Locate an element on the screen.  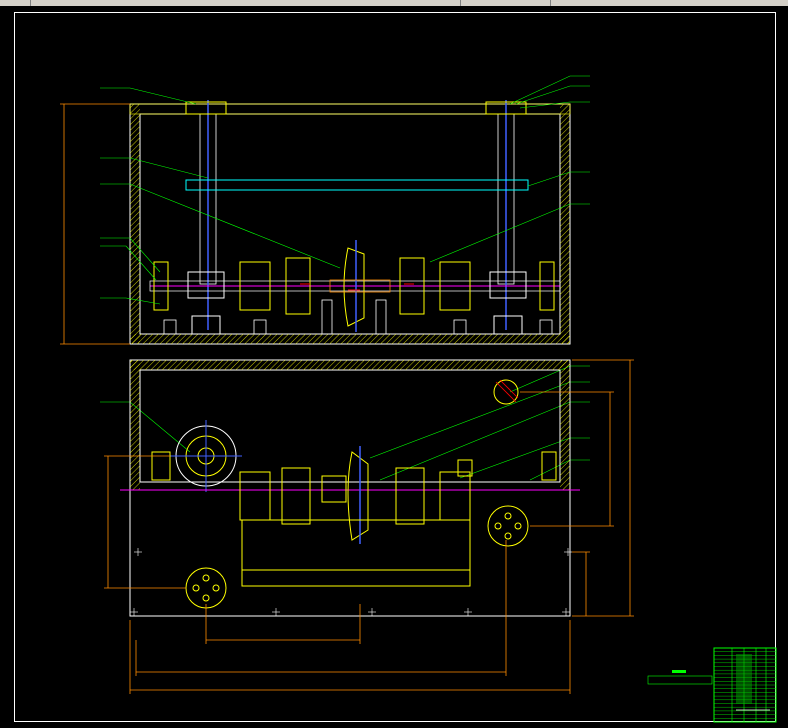
dimension-height is located at coordinates (95, 224).